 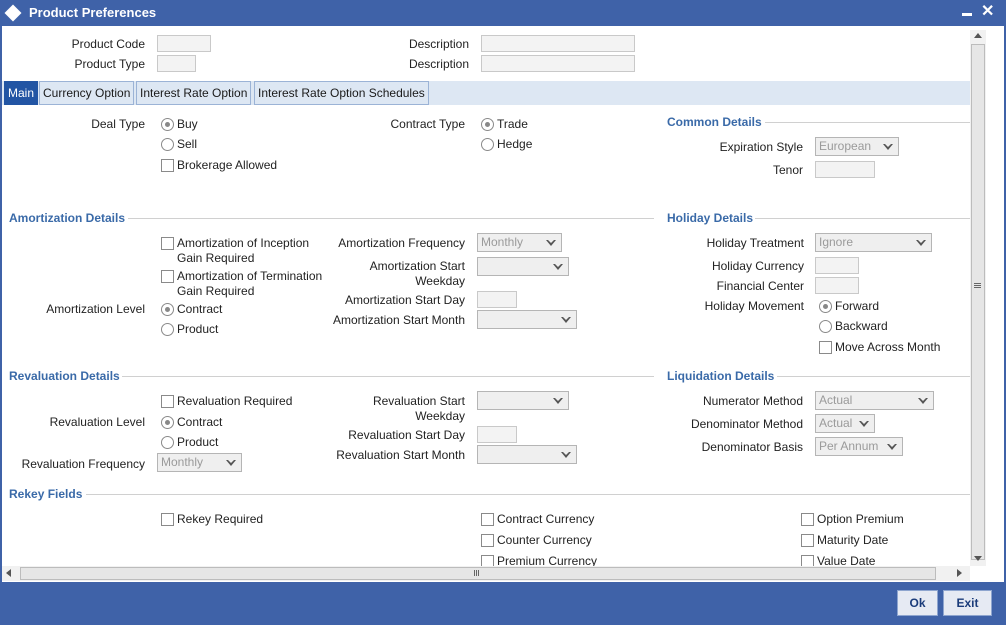 What do you see at coordinates (110, 64) in the screenshot?
I see `product-type-label: Product Type` at bounding box center [110, 64].